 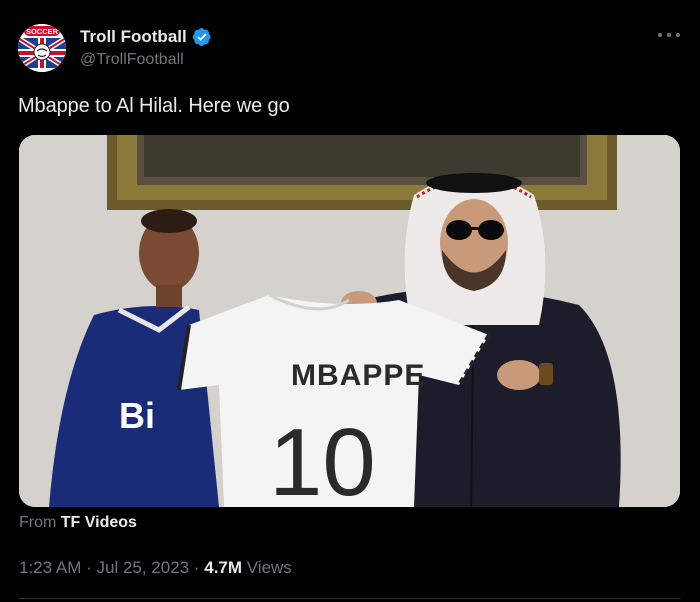 What do you see at coordinates (133, 37) in the screenshot?
I see `author-name-text: Troll Football` at bounding box center [133, 37].